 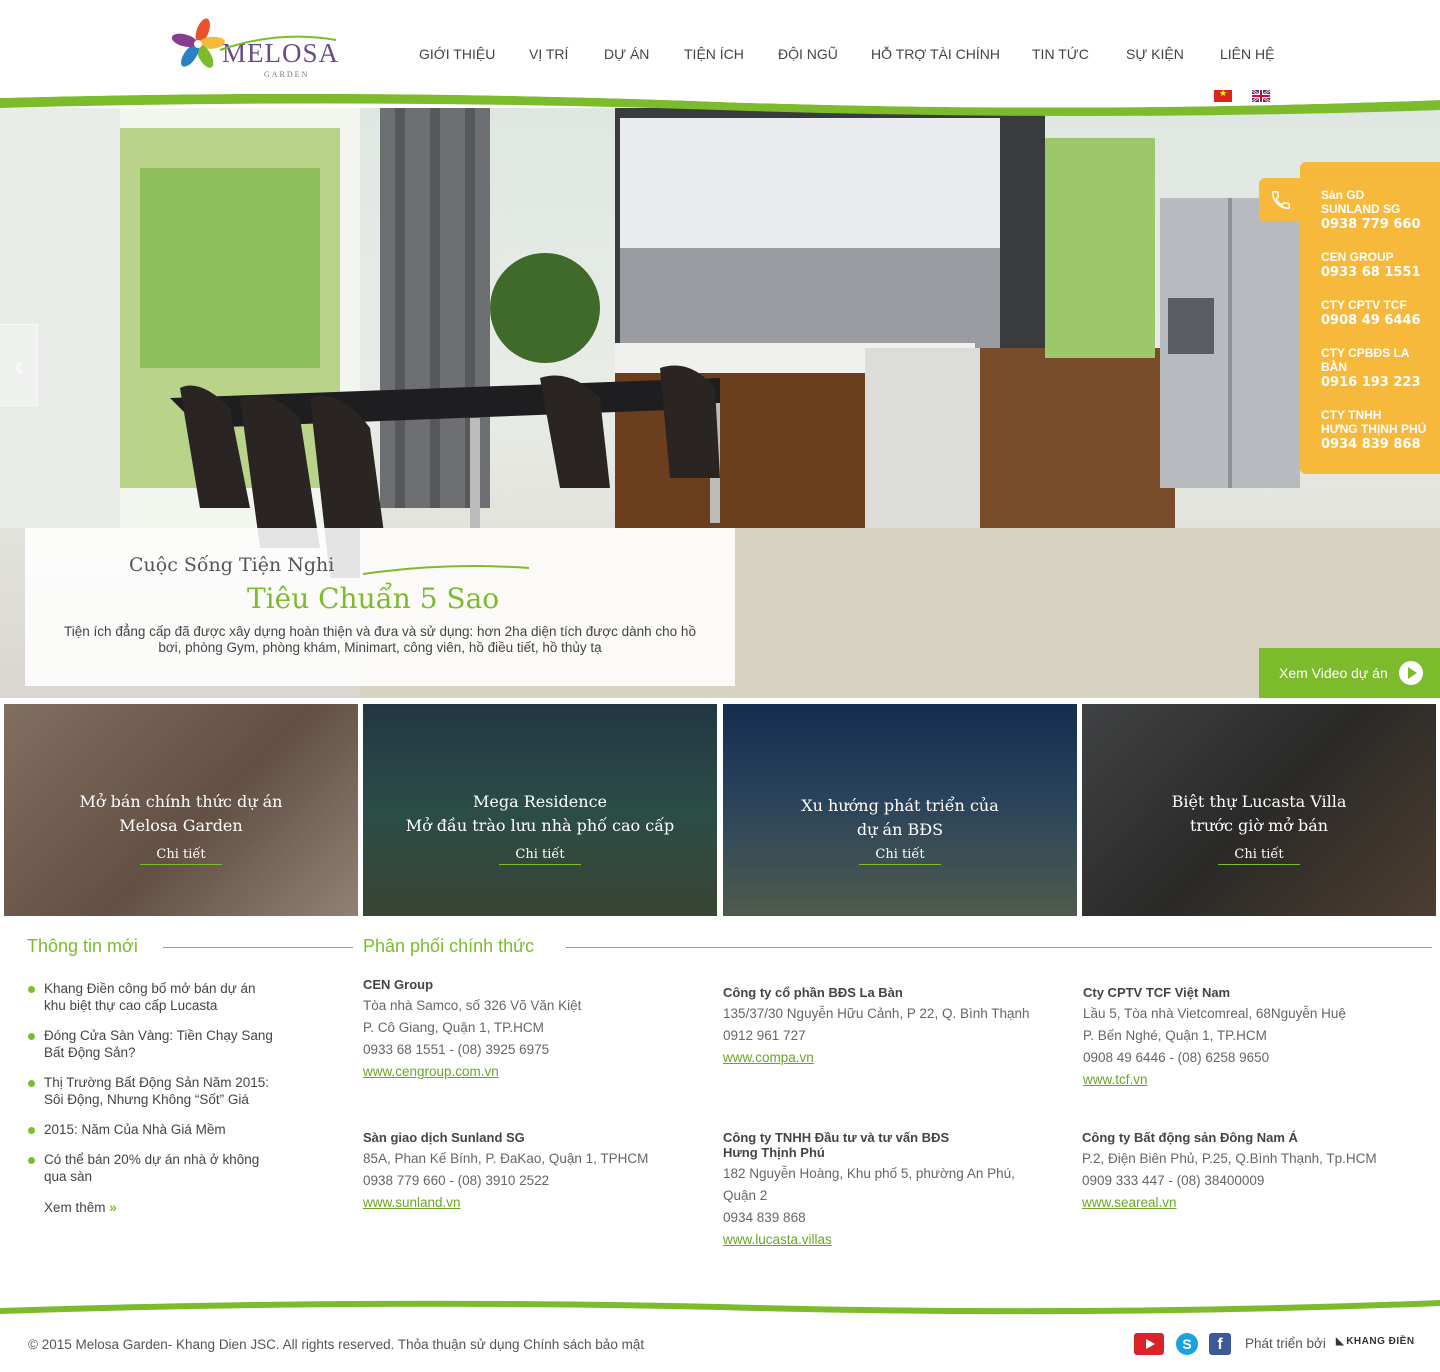 What do you see at coordinates (883, 1240) in the screenshot?
I see `distributor-website-link: www.lucasta.villas` at bounding box center [883, 1240].